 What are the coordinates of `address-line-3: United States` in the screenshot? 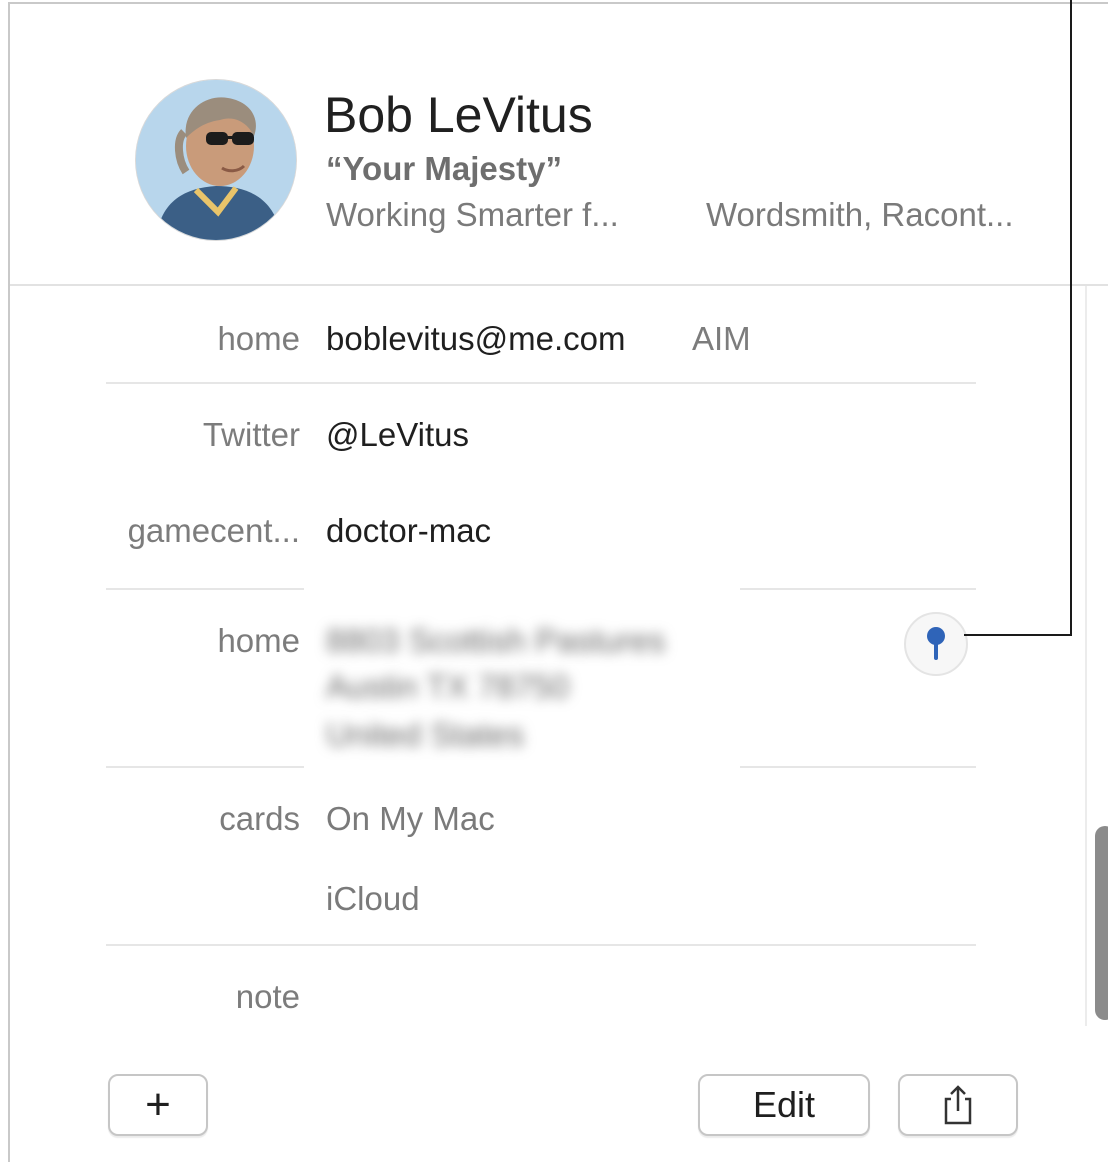 It's located at (425, 735).